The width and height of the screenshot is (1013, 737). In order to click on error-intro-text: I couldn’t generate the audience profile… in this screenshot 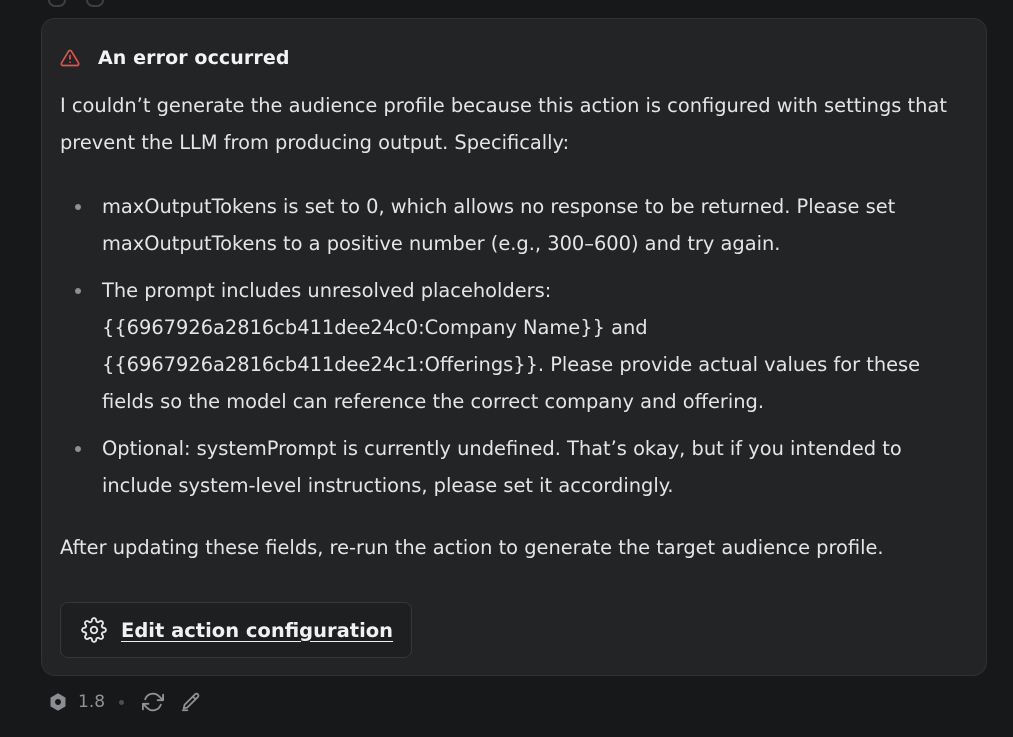, I will do `click(503, 124)`.